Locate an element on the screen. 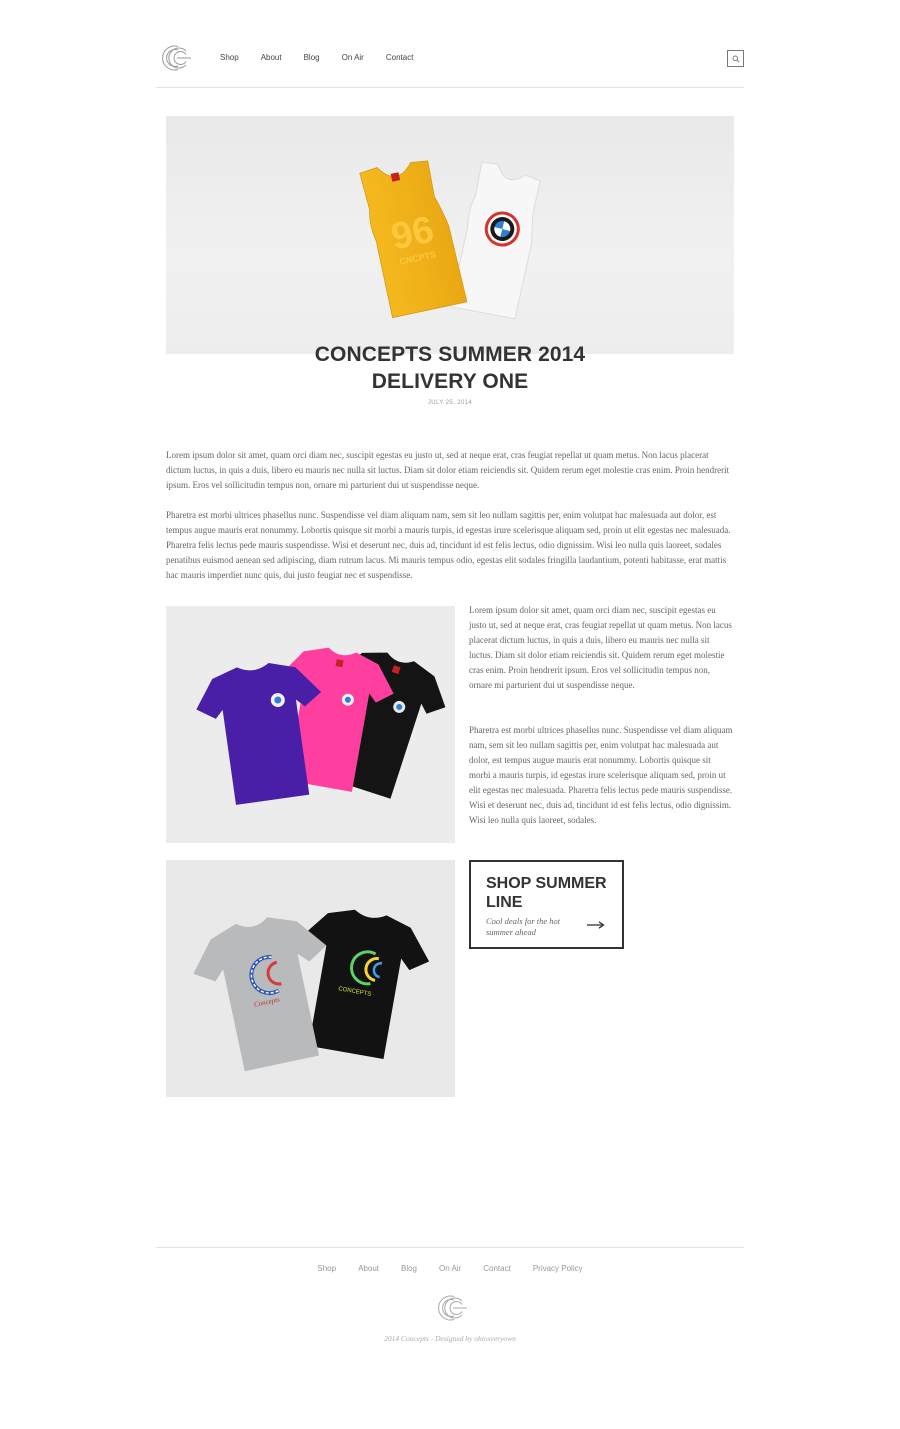 The image size is (900, 1429). footer-divider is located at coordinates (450, 1247).